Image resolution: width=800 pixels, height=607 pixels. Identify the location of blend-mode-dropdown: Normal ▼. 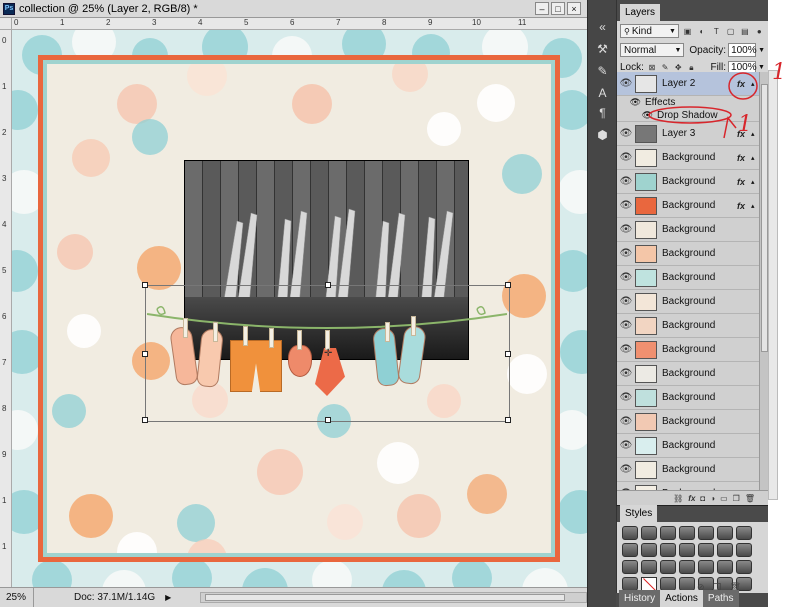
(652, 50).